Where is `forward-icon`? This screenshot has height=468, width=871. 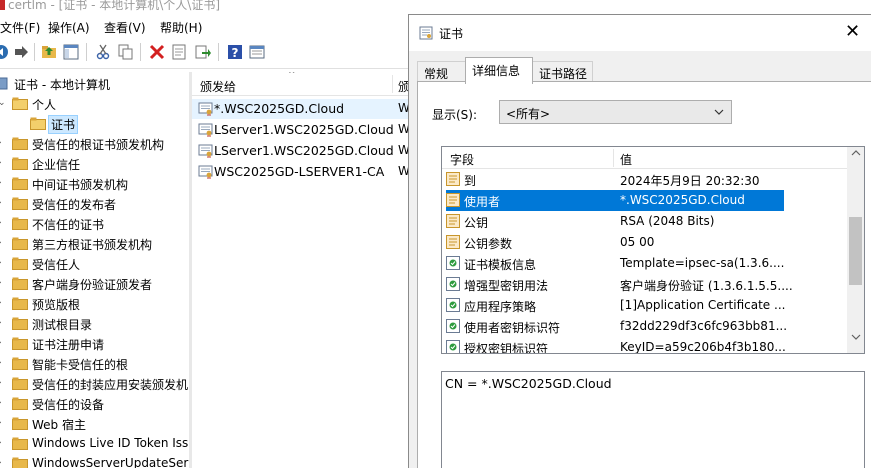
forward-icon is located at coordinates (21, 52).